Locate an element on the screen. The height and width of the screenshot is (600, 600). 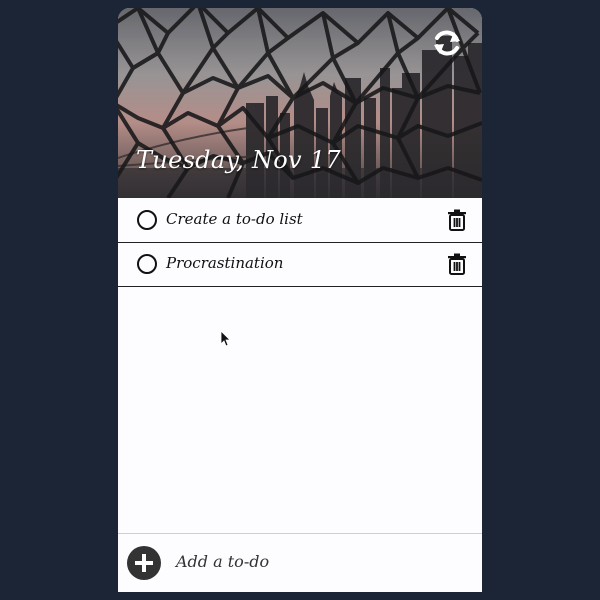
refresh-icon is located at coordinates (447, 43).